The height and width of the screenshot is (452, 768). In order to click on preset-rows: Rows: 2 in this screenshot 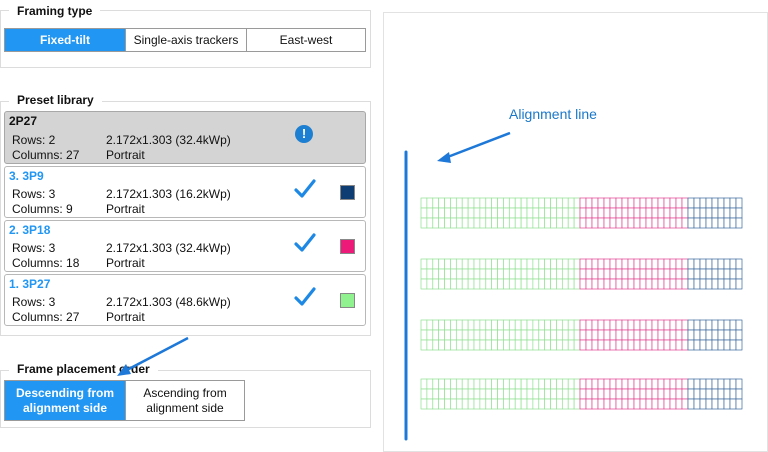, I will do `click(34, 140)`.